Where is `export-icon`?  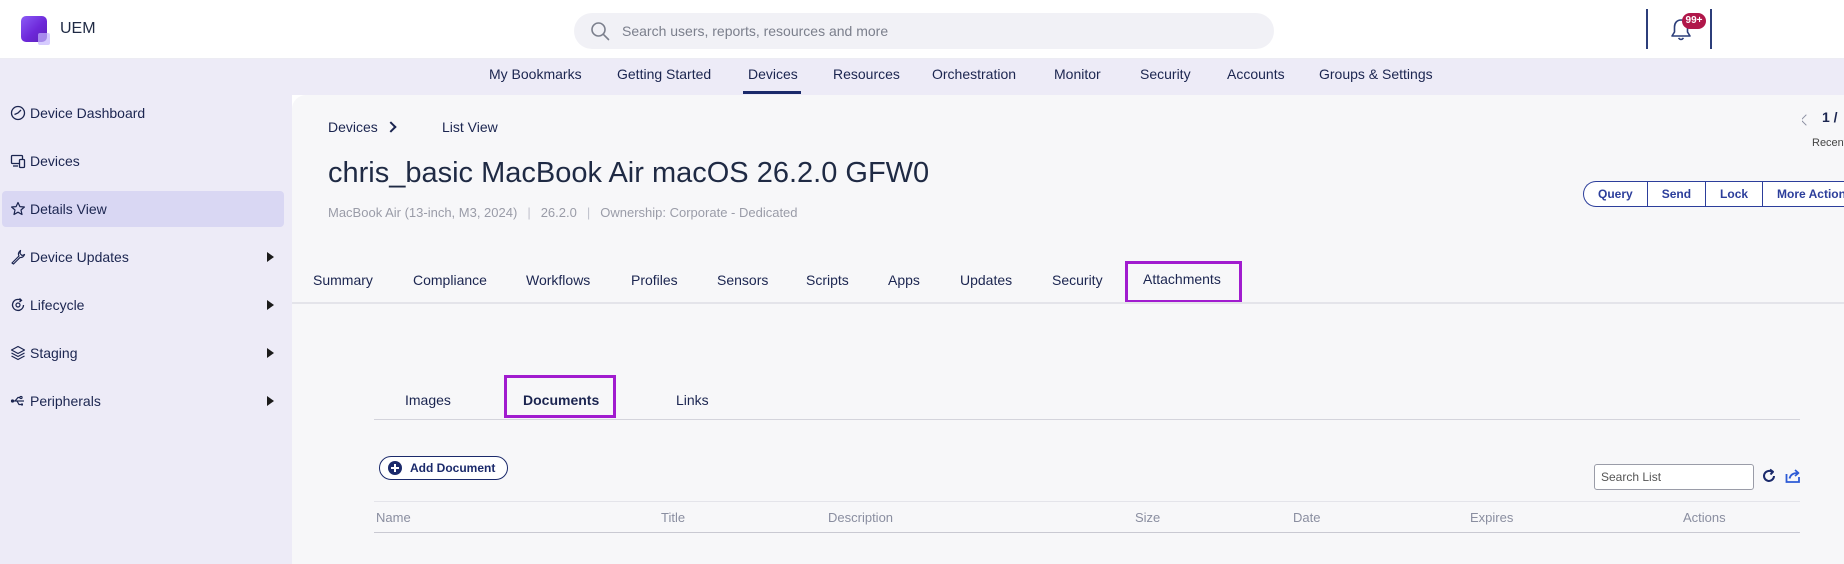 export-icon is located at coordinates (1793, 476).